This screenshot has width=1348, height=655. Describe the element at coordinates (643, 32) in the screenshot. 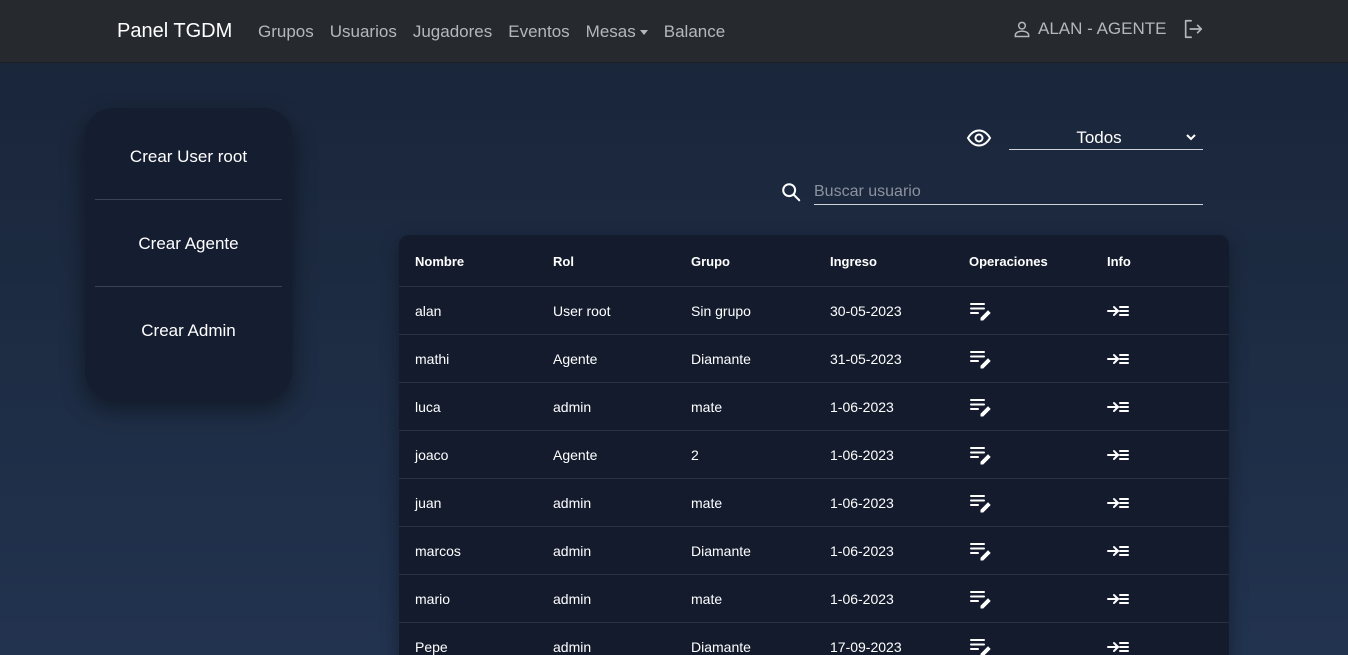

I see `caret-down-icon` at that location.